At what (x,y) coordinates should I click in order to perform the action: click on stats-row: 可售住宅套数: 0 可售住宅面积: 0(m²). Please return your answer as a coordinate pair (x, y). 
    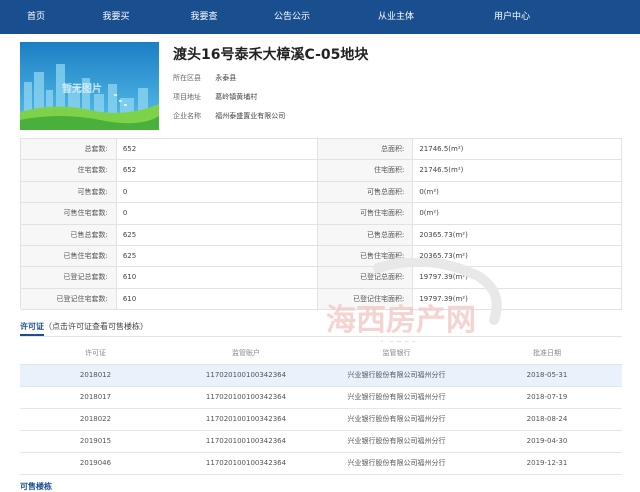
    Looking at the image, I should click on (321, 214).